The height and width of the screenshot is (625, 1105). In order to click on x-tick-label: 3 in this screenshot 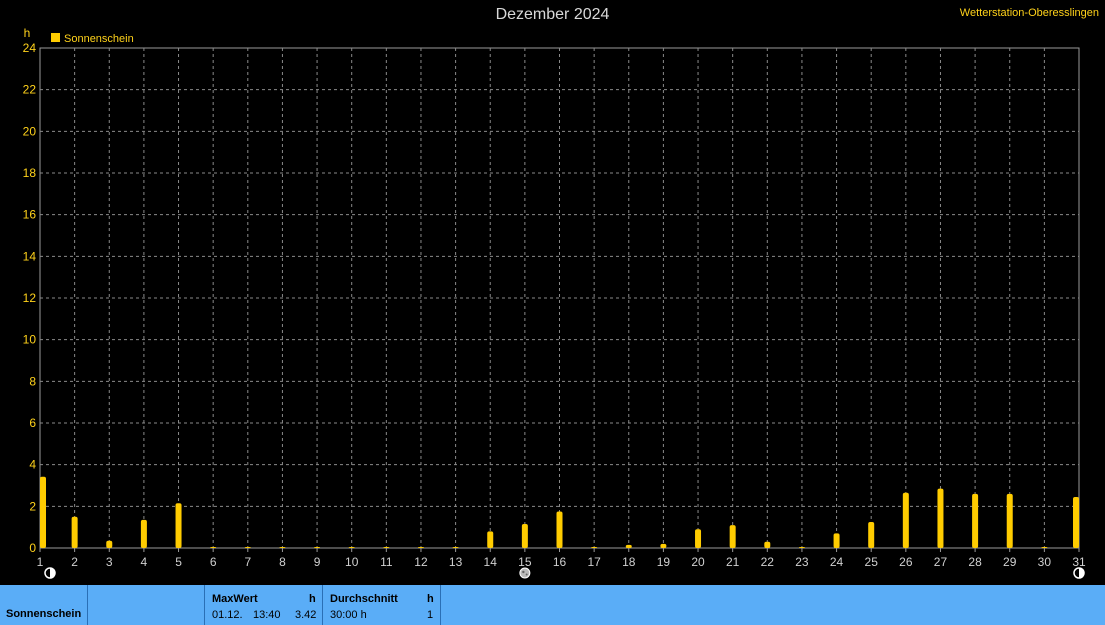, I will do `click(109, 562)`.